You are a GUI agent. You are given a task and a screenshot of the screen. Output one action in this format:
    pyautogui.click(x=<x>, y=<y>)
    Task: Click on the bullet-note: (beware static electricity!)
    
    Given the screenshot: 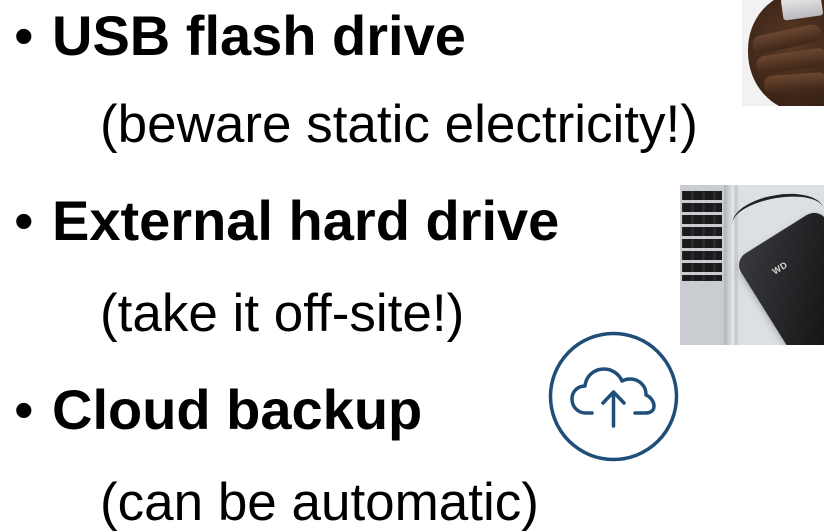 What is the action you would take?
    pyautogui.click(x=399, y=124)
    